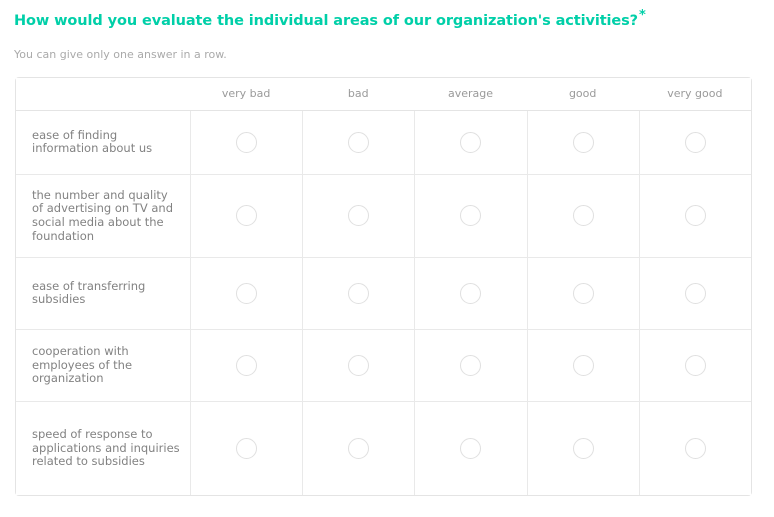 Image resolution: width=774 pixels, height=517 pixels. I want to click on radio-cell-row4-very-good, so click(694, 448).